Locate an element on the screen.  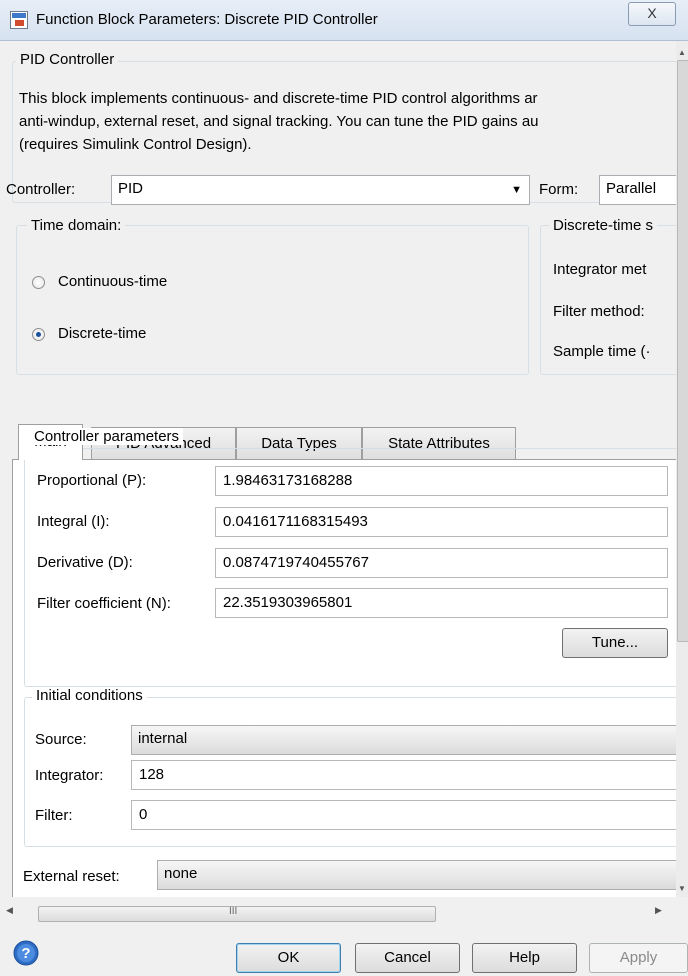
integrator-ic-value: 128 is located at coordinates (152, 774).